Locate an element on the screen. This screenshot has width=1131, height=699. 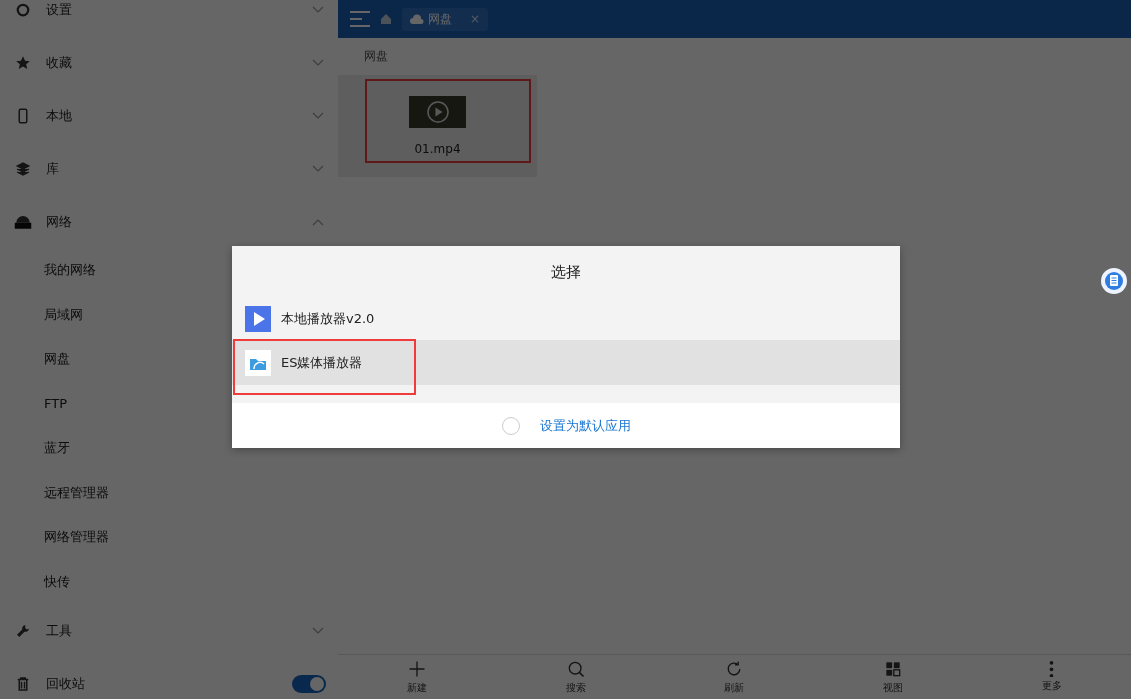
app-name: ES媒体播放器 is located at coordinates (322, 362).